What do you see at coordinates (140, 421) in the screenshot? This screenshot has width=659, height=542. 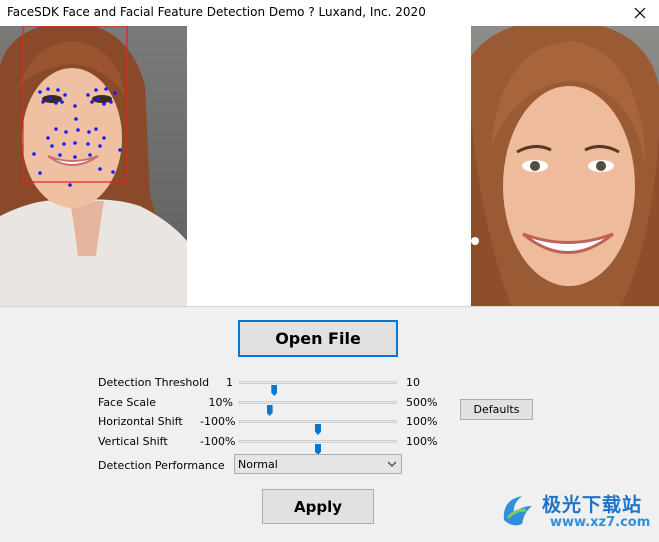 I see `horizontal-shift-label: Horizontal Shift` at bounding box center [140, 421].